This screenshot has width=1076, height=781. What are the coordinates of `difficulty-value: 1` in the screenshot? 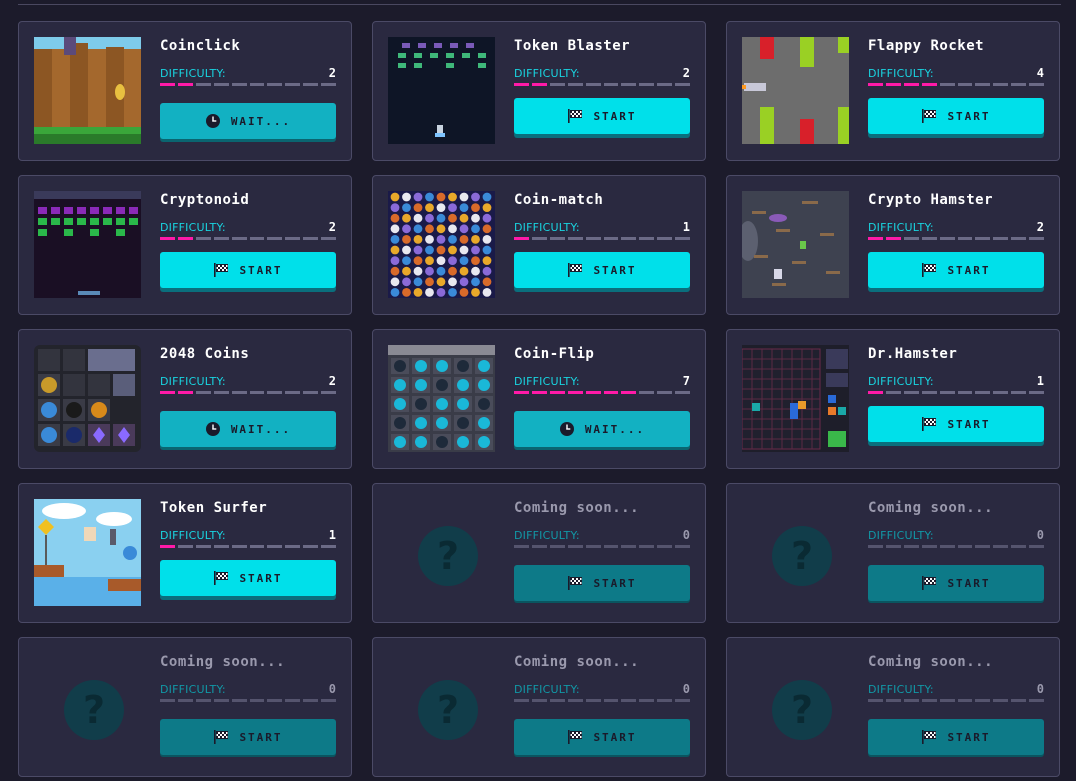 It's located at (332, 535).